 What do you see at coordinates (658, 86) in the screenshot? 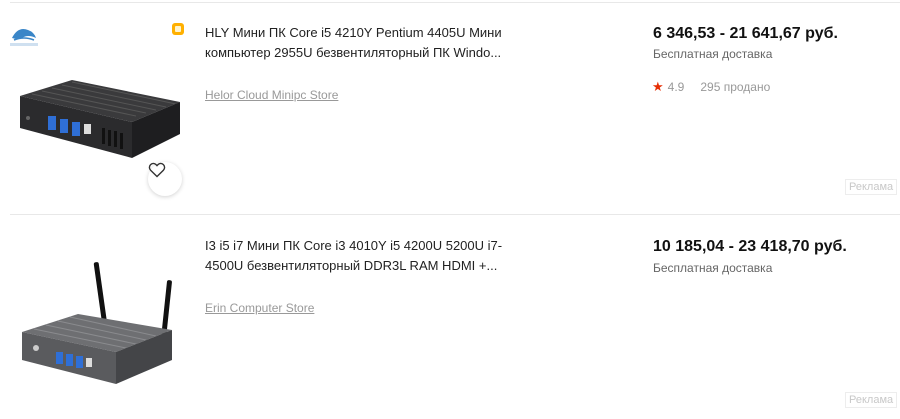
I see `star-icon: ★` at bounding box center [658, 86].